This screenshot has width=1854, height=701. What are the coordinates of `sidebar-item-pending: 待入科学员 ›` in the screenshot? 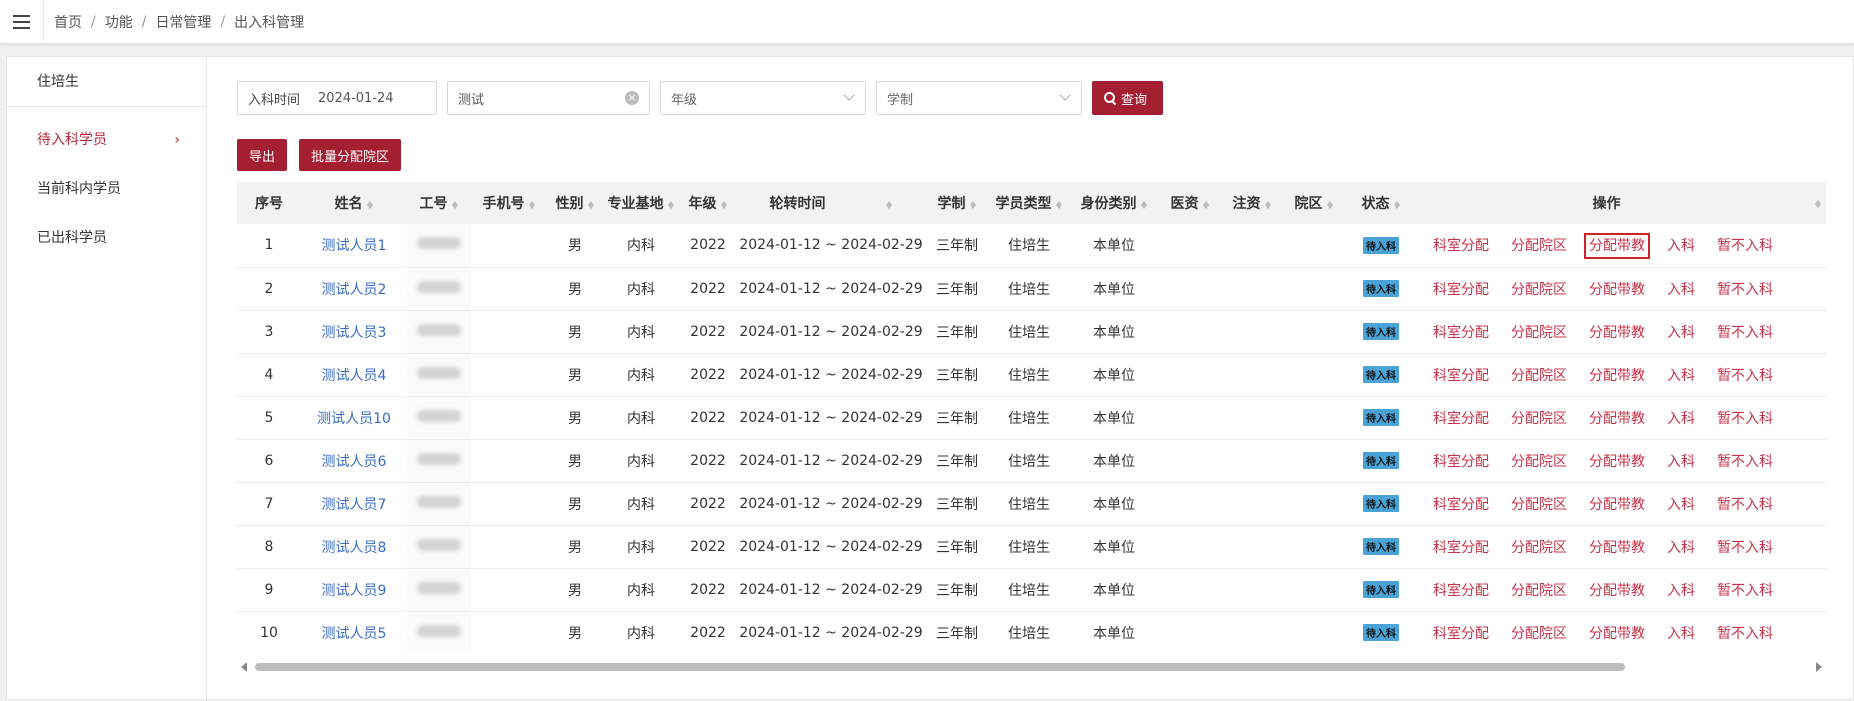 It's located at (106, 140).